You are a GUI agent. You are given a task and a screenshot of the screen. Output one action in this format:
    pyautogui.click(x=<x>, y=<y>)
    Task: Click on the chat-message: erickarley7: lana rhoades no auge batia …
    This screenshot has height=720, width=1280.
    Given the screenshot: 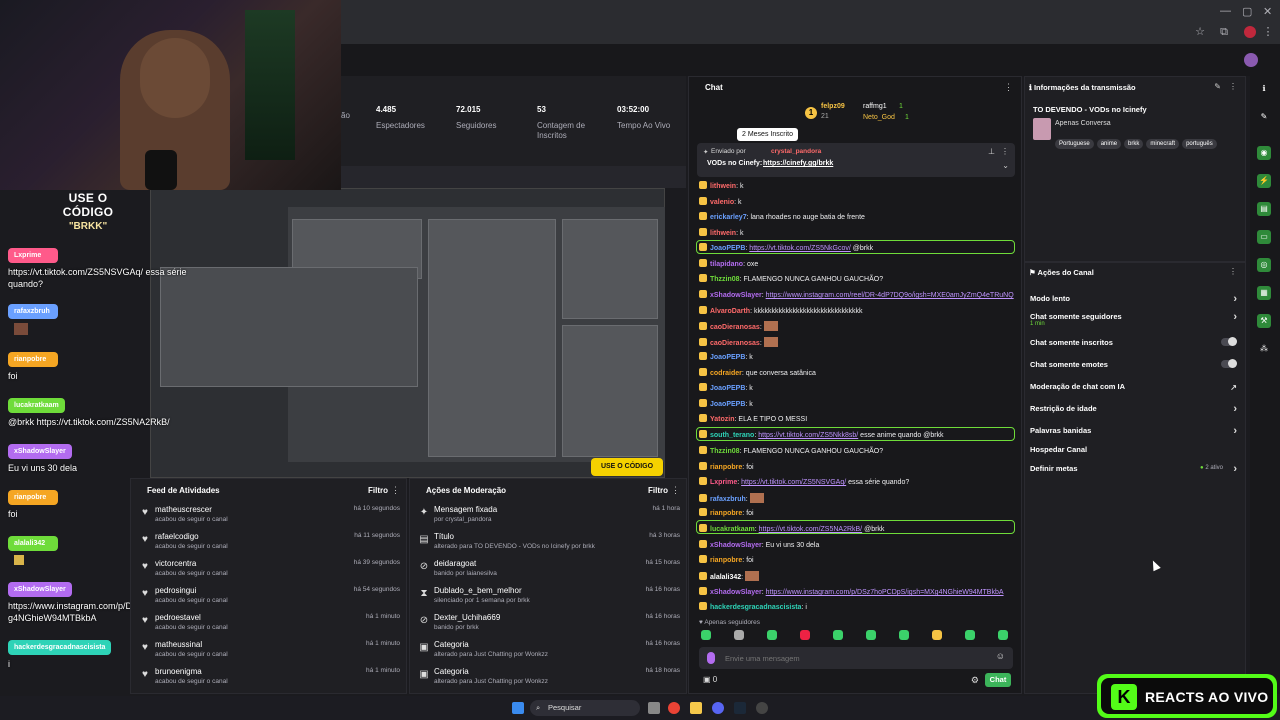 What is the action you would take?
    pyautogui.click(x=782, y=217)
    